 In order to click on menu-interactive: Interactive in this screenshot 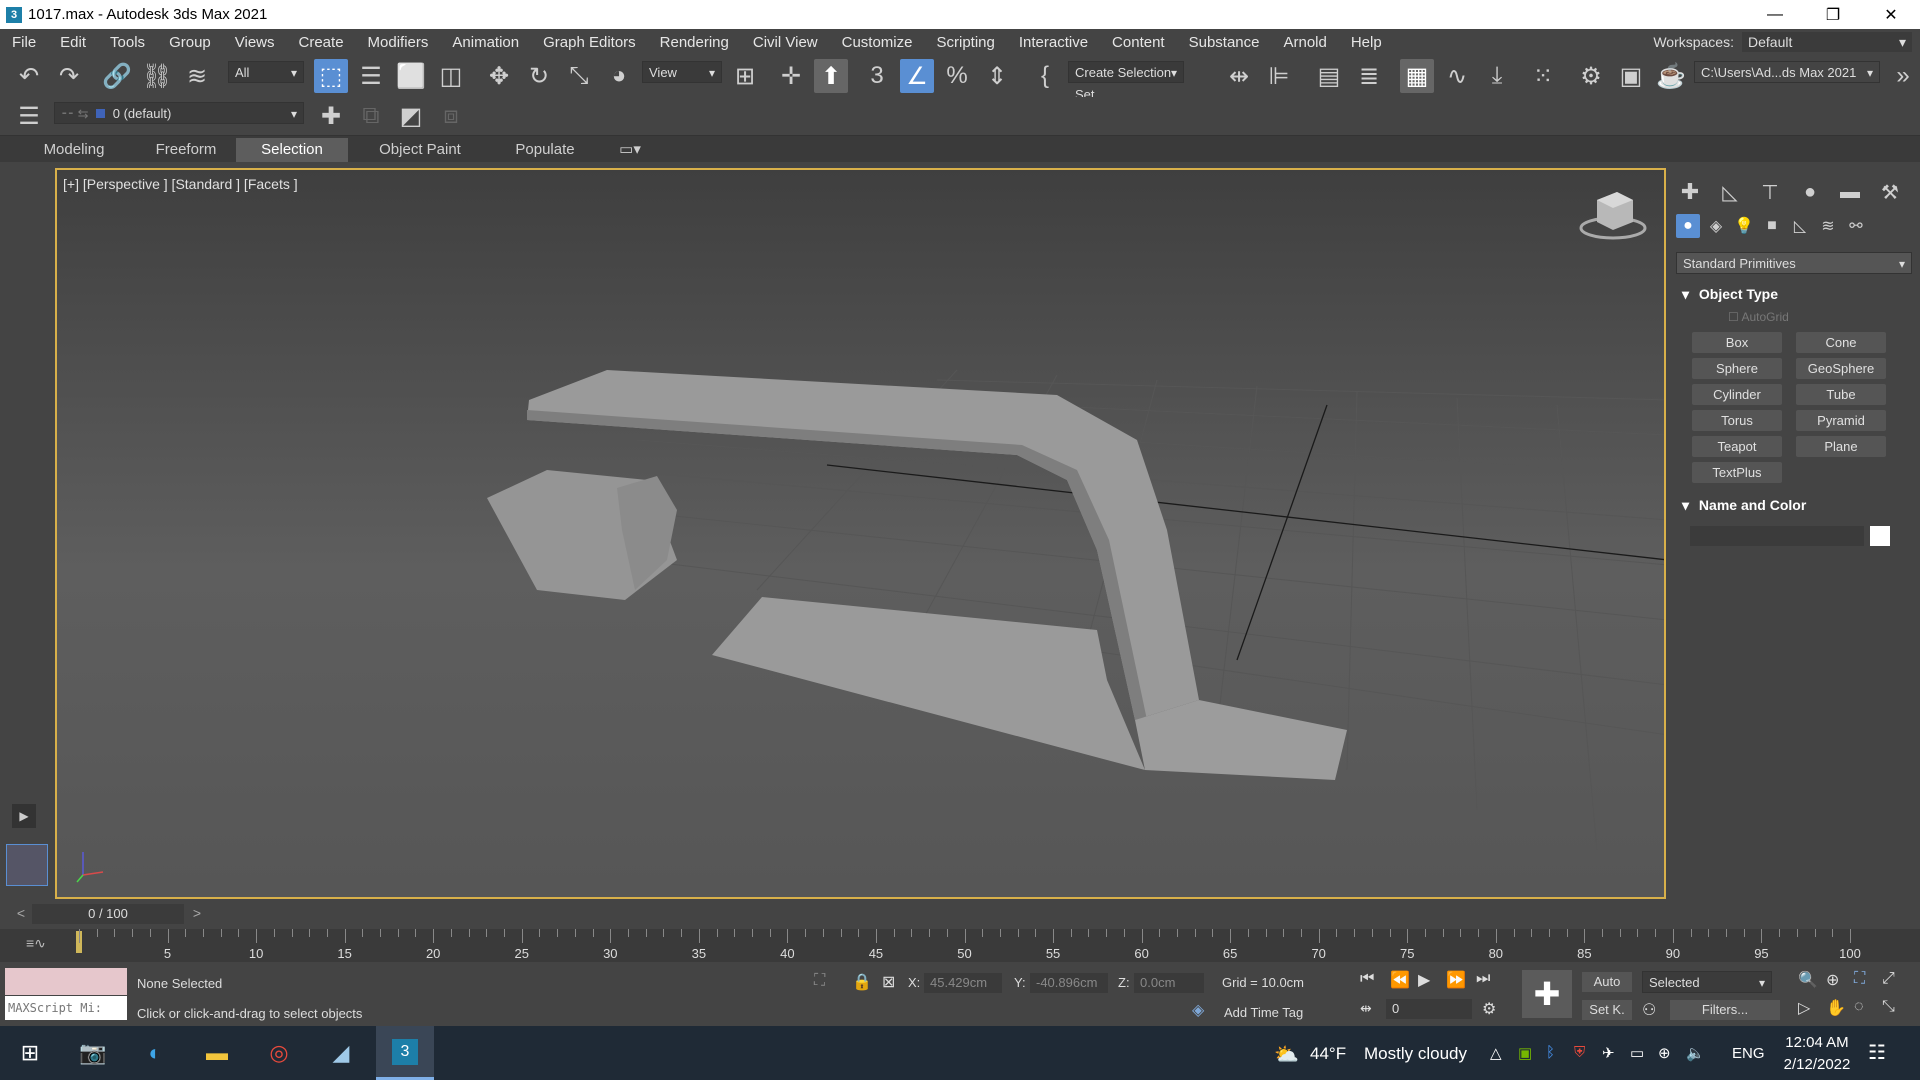, I will do `click(1053, 42)`.